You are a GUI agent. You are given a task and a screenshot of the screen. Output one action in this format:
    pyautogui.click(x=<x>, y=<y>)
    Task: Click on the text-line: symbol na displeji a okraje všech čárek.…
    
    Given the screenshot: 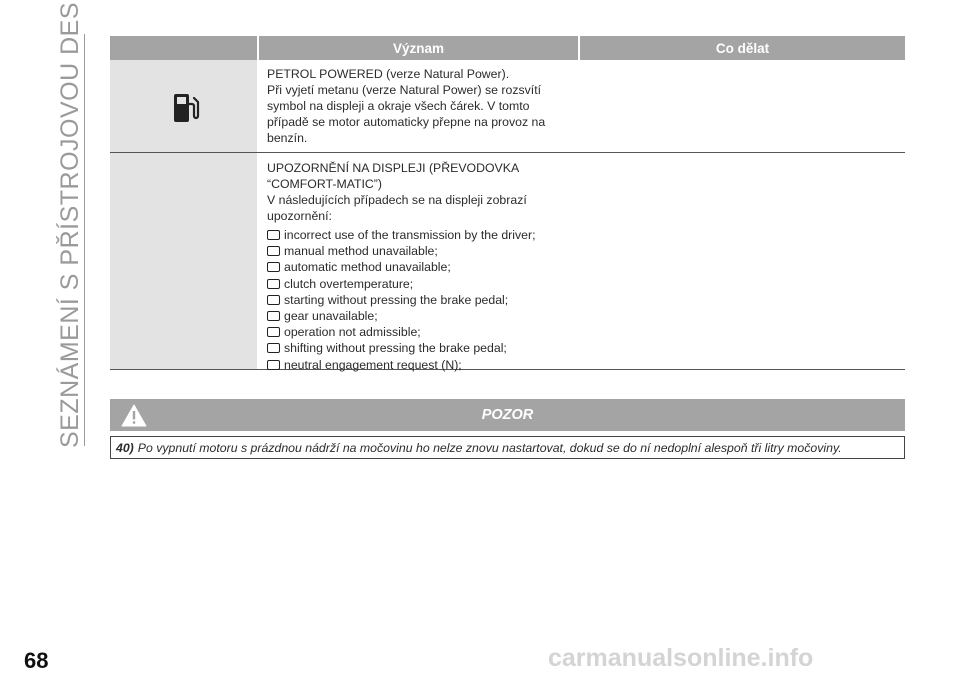 What is the action you would take?
    pyautogui.click(x=398, y=106)
    